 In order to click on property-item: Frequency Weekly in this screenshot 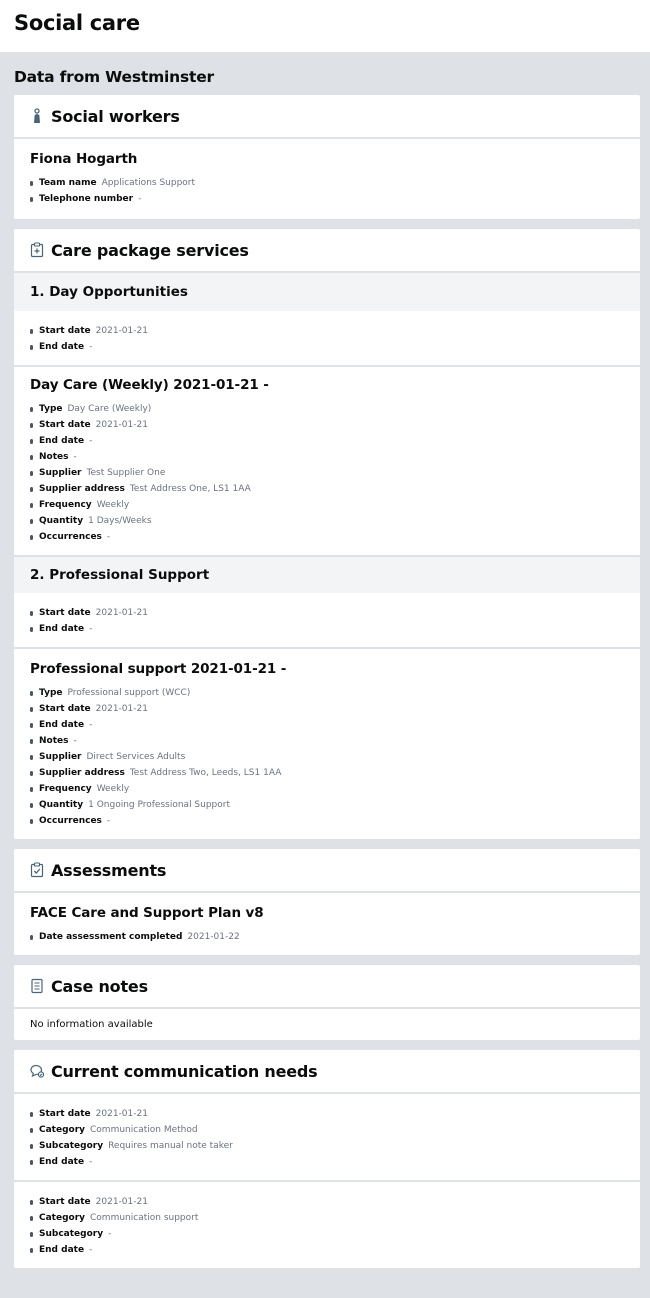, I will do `click(327, 505)`.